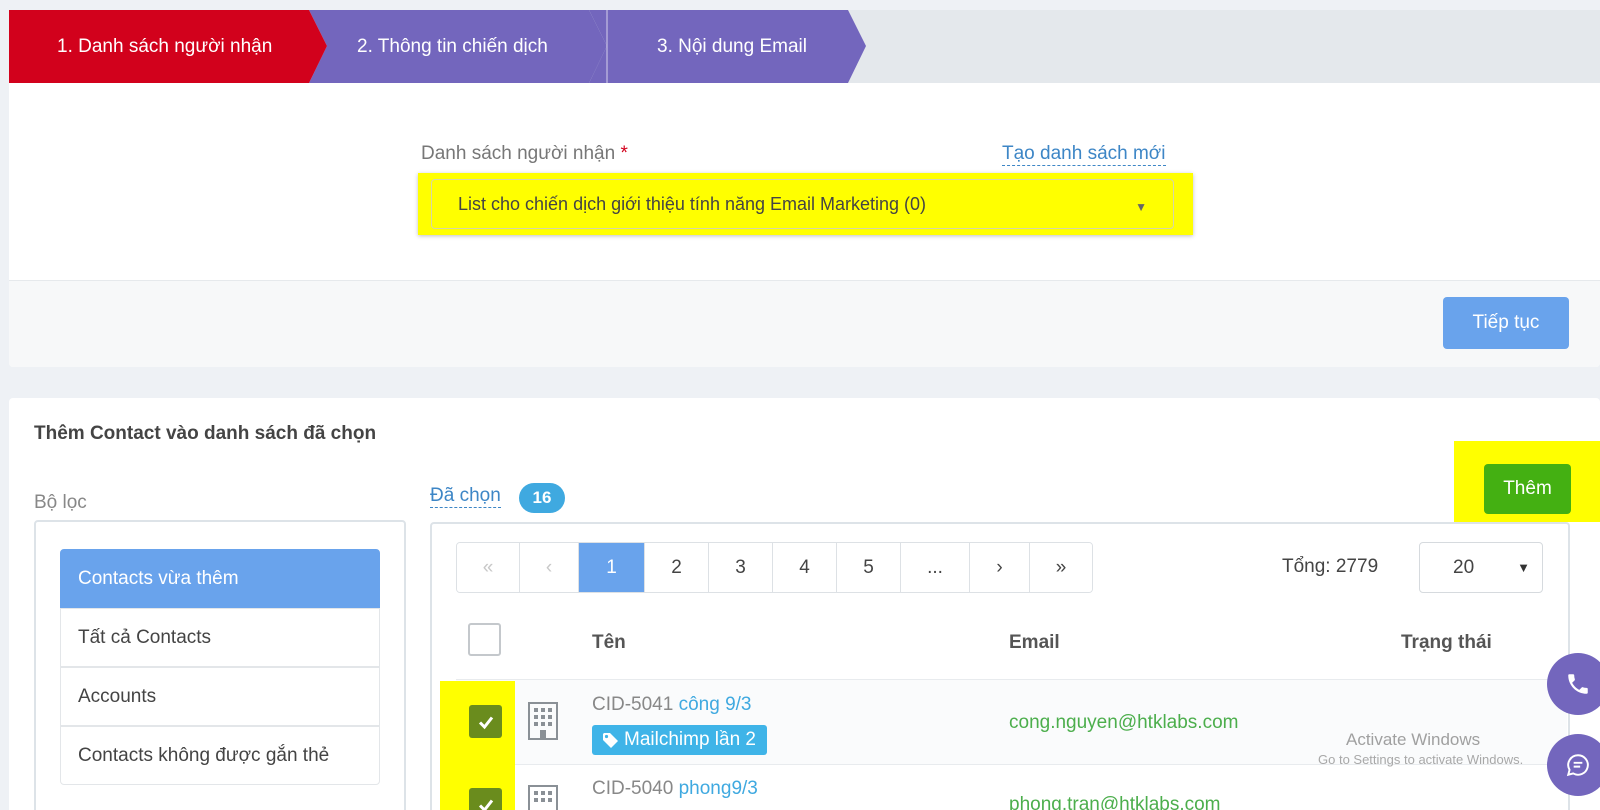  I want to click on selected-count-badge: 16, so click(542, 498).